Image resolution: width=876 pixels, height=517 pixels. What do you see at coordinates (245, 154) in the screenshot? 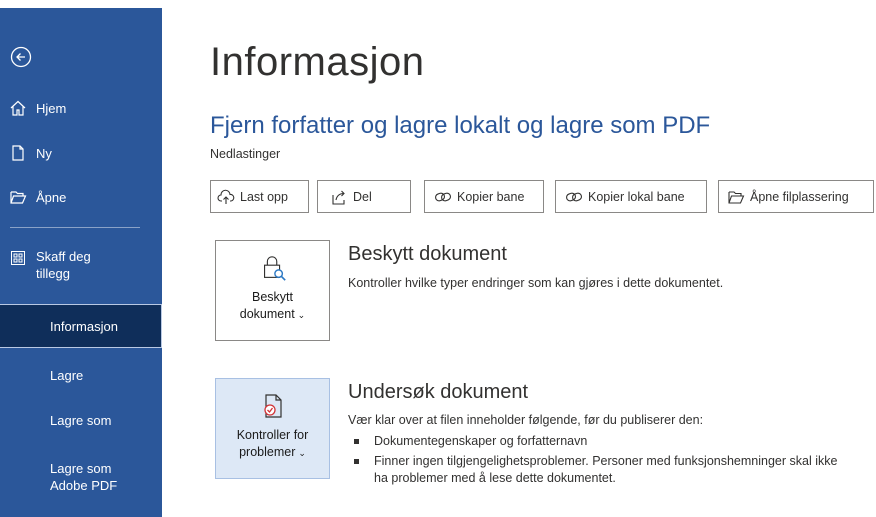
I see `document-path: Nedlastinger` at bounding box center [245, 154].